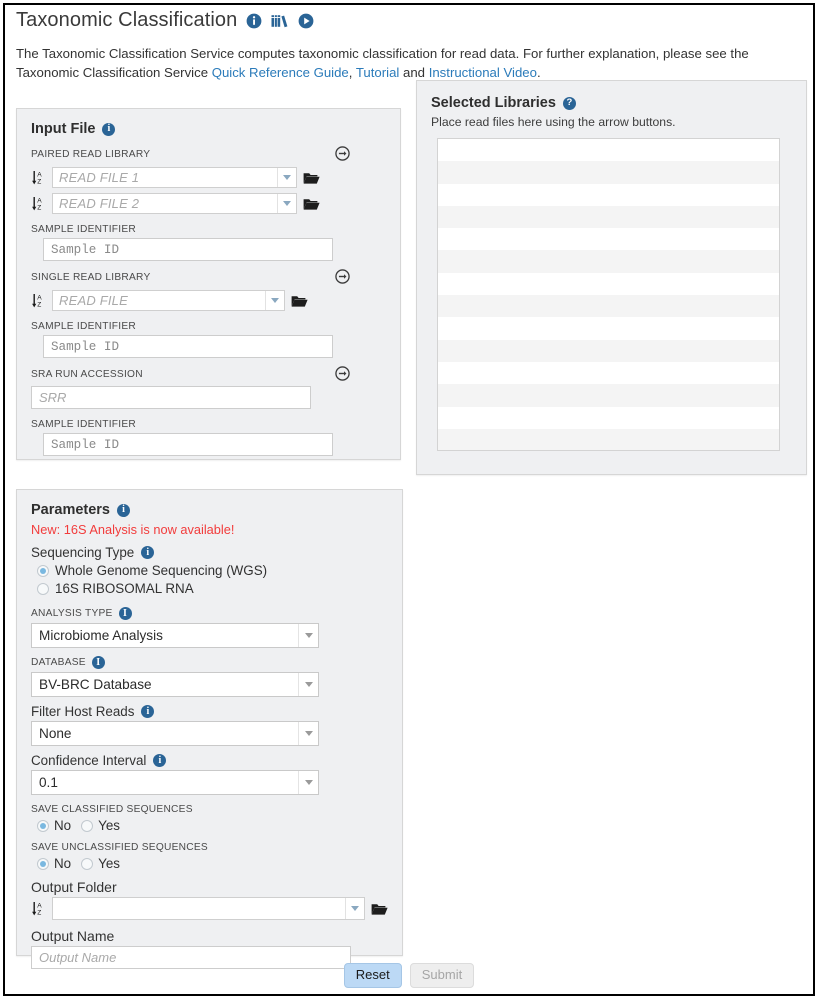 The height and width of the screenshot is (999, 818). What do you see at coordinates (311, 178) in the screenshot?
I see `browse-folder-icon-read1` at bounding box center [311, 178].